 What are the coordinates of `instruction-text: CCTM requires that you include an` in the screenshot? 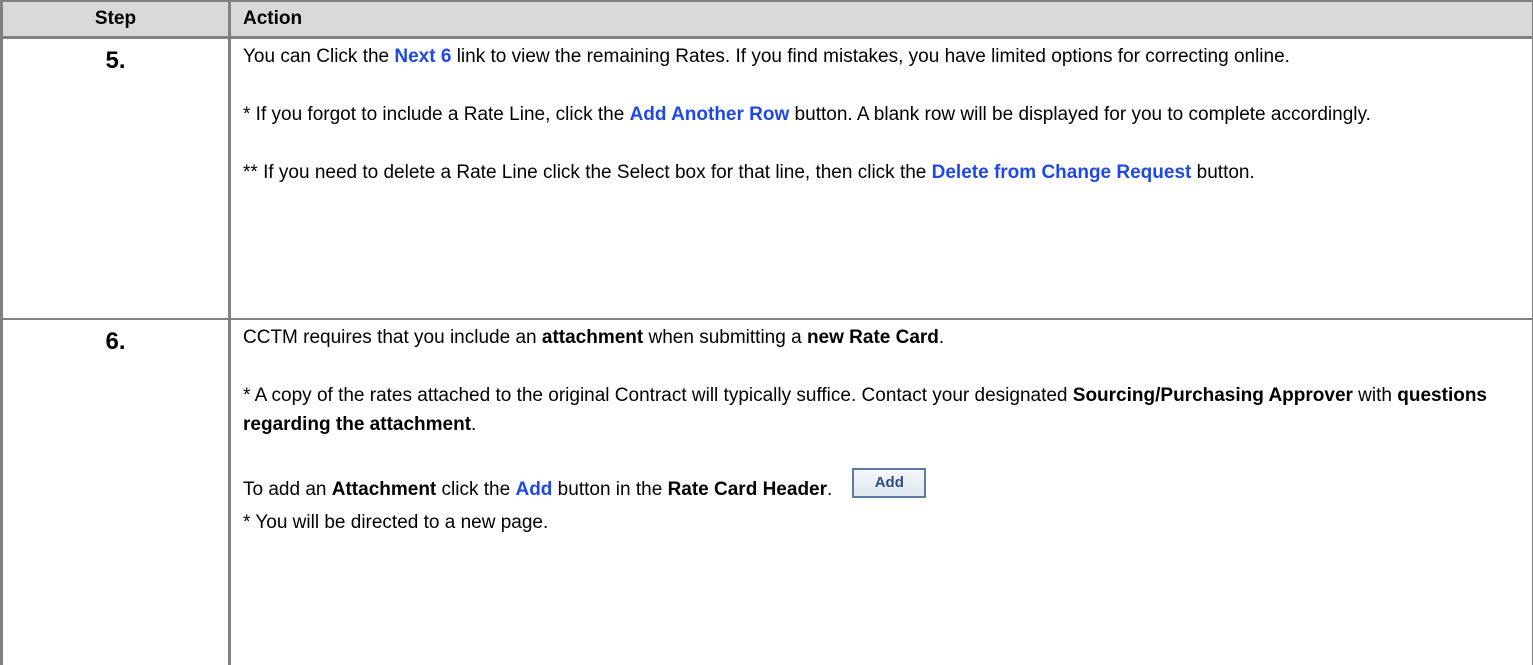 It's located at (392, 337).